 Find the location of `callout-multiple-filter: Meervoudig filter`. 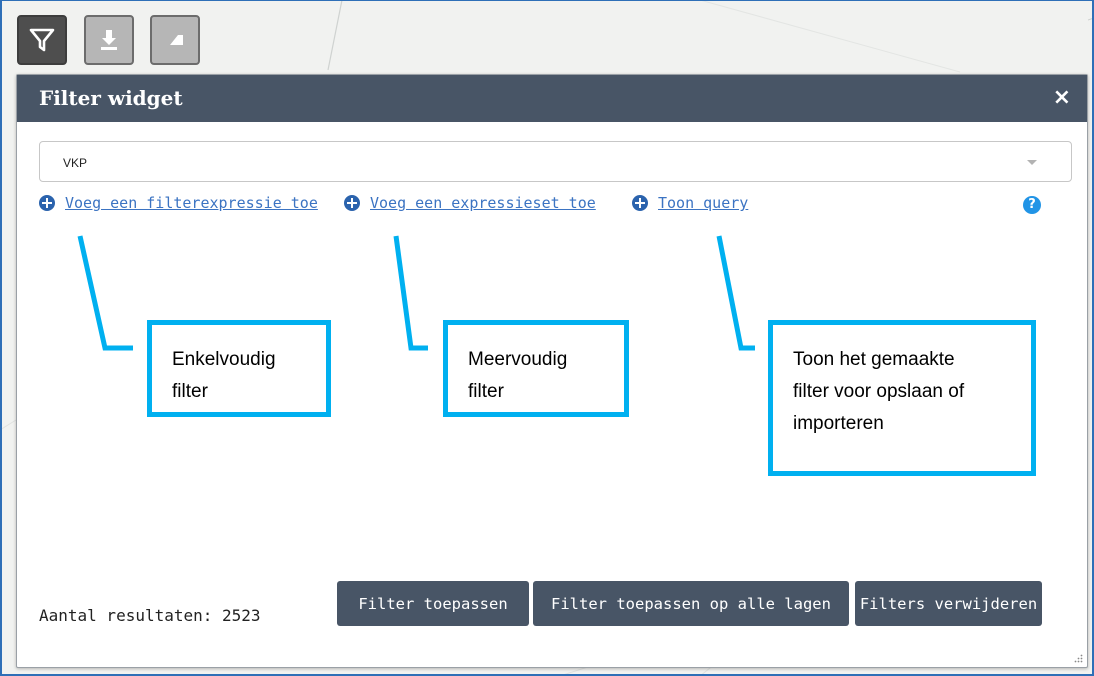

callout-multiple-filter: Meervoudig filter is located at coordinates (536, 368).